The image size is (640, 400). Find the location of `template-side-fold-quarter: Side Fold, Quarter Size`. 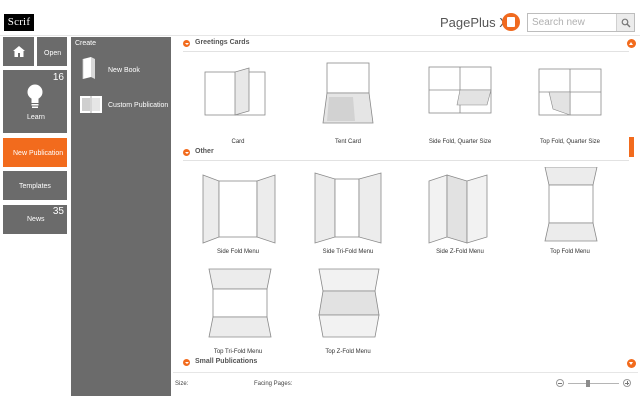

template-side-fold-quarter: Side Fold, Quarter Size is located at coordinates (460, 107).